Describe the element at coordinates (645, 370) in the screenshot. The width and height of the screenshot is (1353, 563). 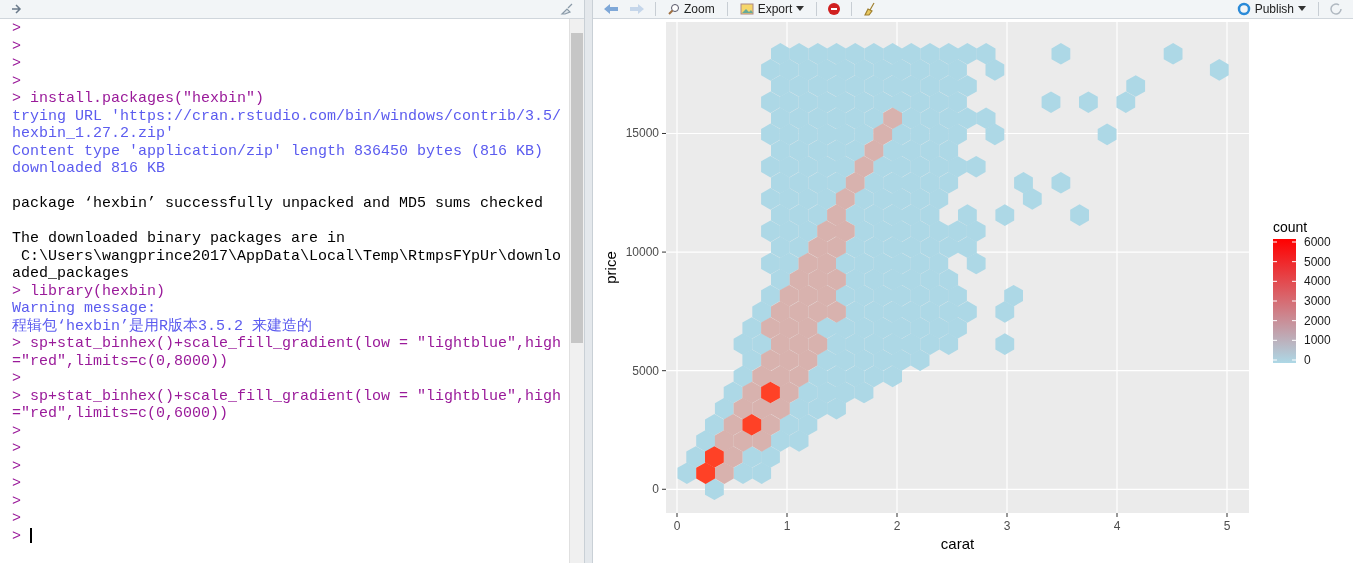
I see `y-tick-label: 5000` at that location.